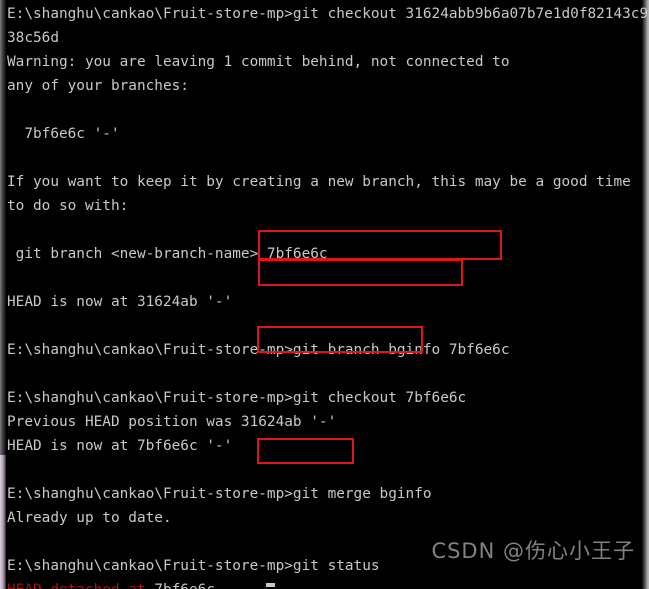 This screenshot has width=649, height=589. What do you see at coordinates (98, 86) in the screenshot?
I see `terminal-line: any of your branches:` at bounding box center [98, 86].